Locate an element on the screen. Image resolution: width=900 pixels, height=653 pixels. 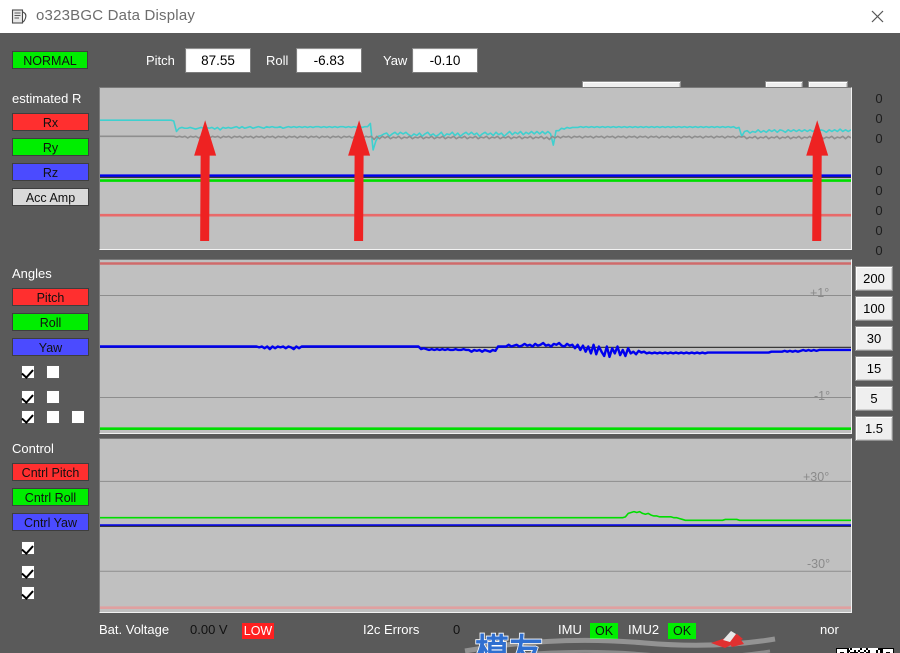
status-badge: NORMAL is located at coordinates (50, 60).